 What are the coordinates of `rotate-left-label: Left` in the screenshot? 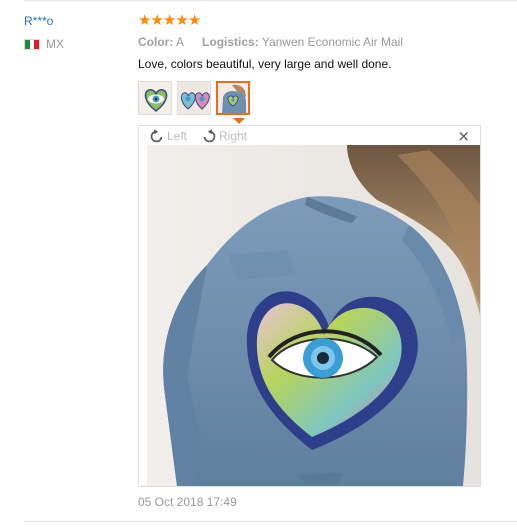 It's located at (177, 136).